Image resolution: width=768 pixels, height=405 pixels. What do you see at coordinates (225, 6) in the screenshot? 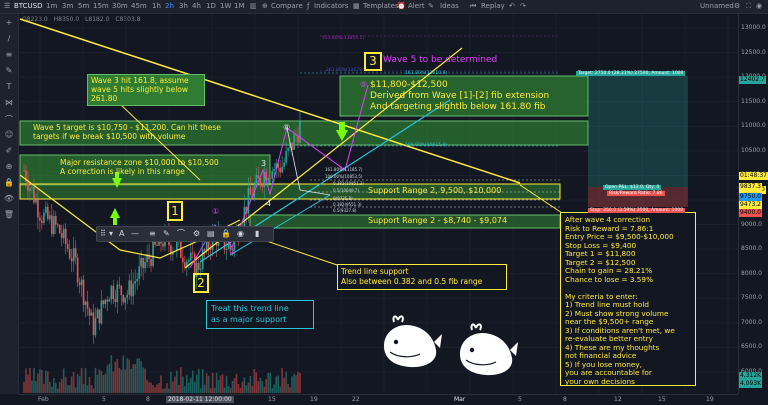
I see `interval-1w: 1W` at bounding box center [225, 6].